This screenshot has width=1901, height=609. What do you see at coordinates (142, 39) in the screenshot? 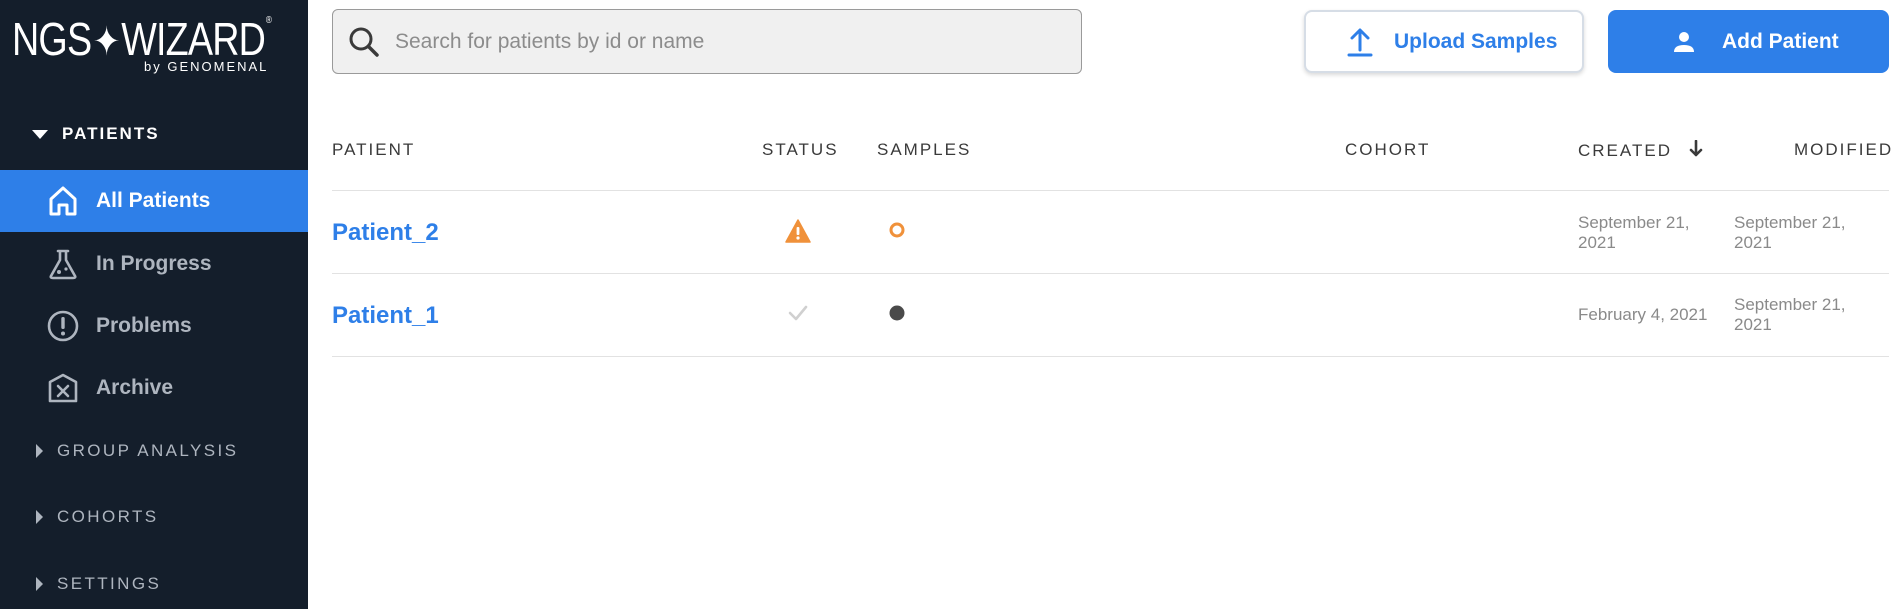
I see `logo-wordmark: NGS✦WIZARD®` at bounding box center [142, 39].